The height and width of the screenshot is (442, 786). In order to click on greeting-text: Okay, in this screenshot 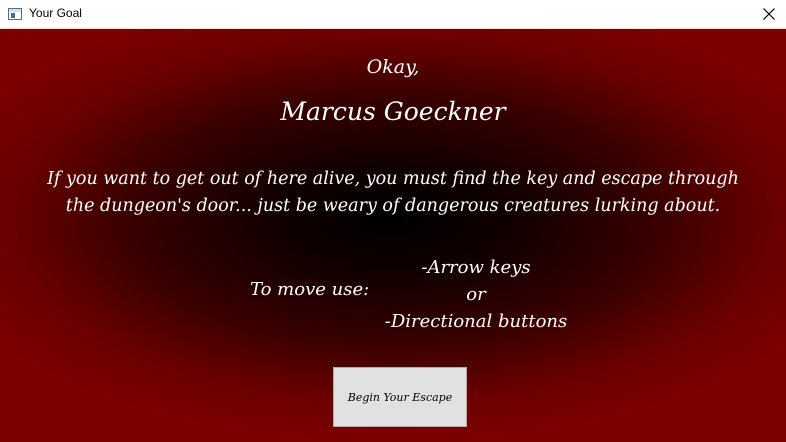, I will do `click(393, 67)`.